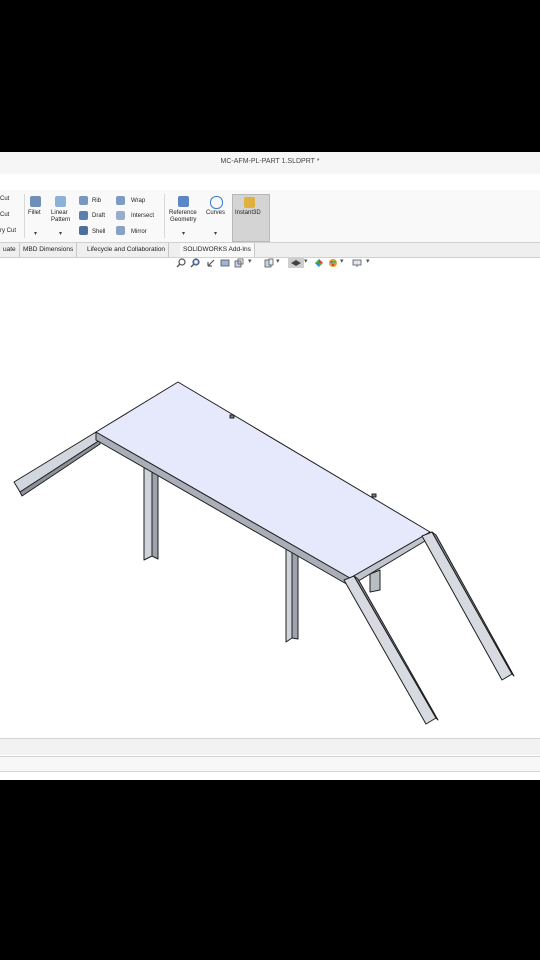  I want to click on draft-icon, so click(83, 215).